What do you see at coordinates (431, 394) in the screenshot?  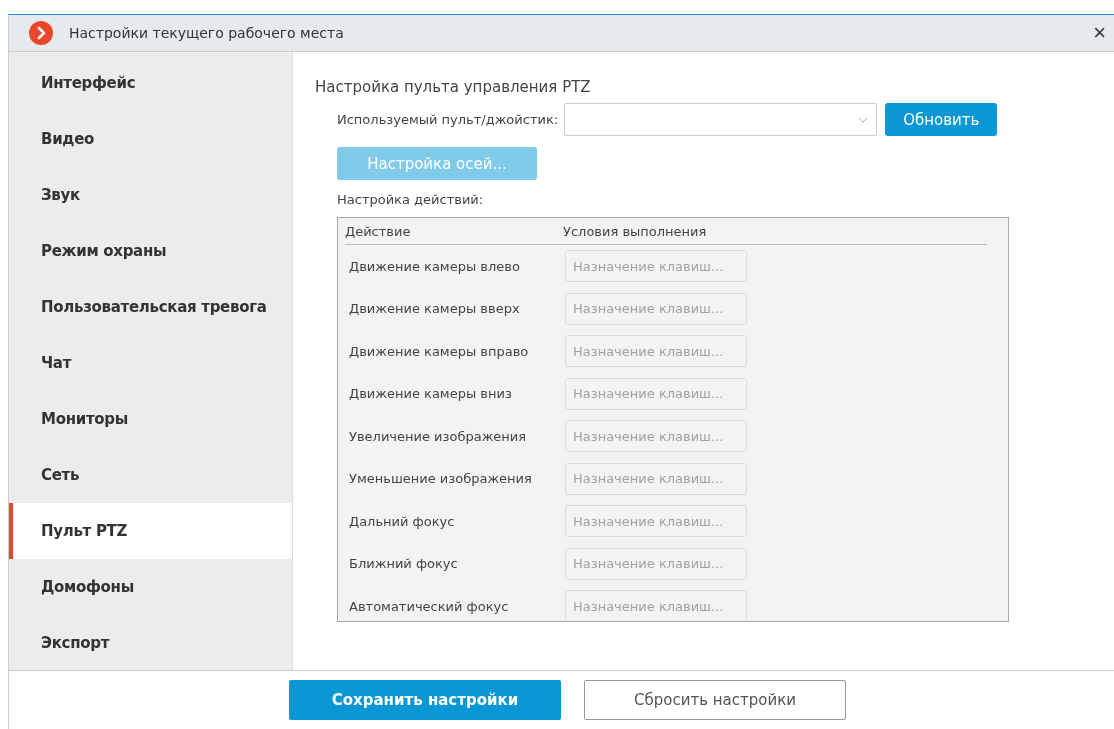 I see `action-name: Движение камеры вниз` at bounding box center [431, 394].